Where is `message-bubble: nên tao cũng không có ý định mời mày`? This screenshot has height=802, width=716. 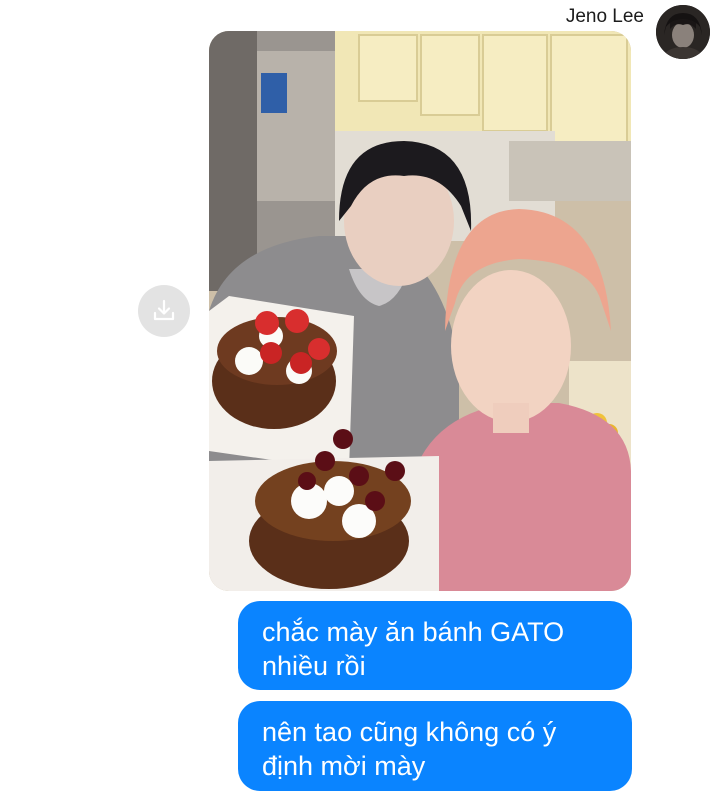
message-bubble: nên tao cũng không có ý định mời mày is located at coordinates (435, 746).